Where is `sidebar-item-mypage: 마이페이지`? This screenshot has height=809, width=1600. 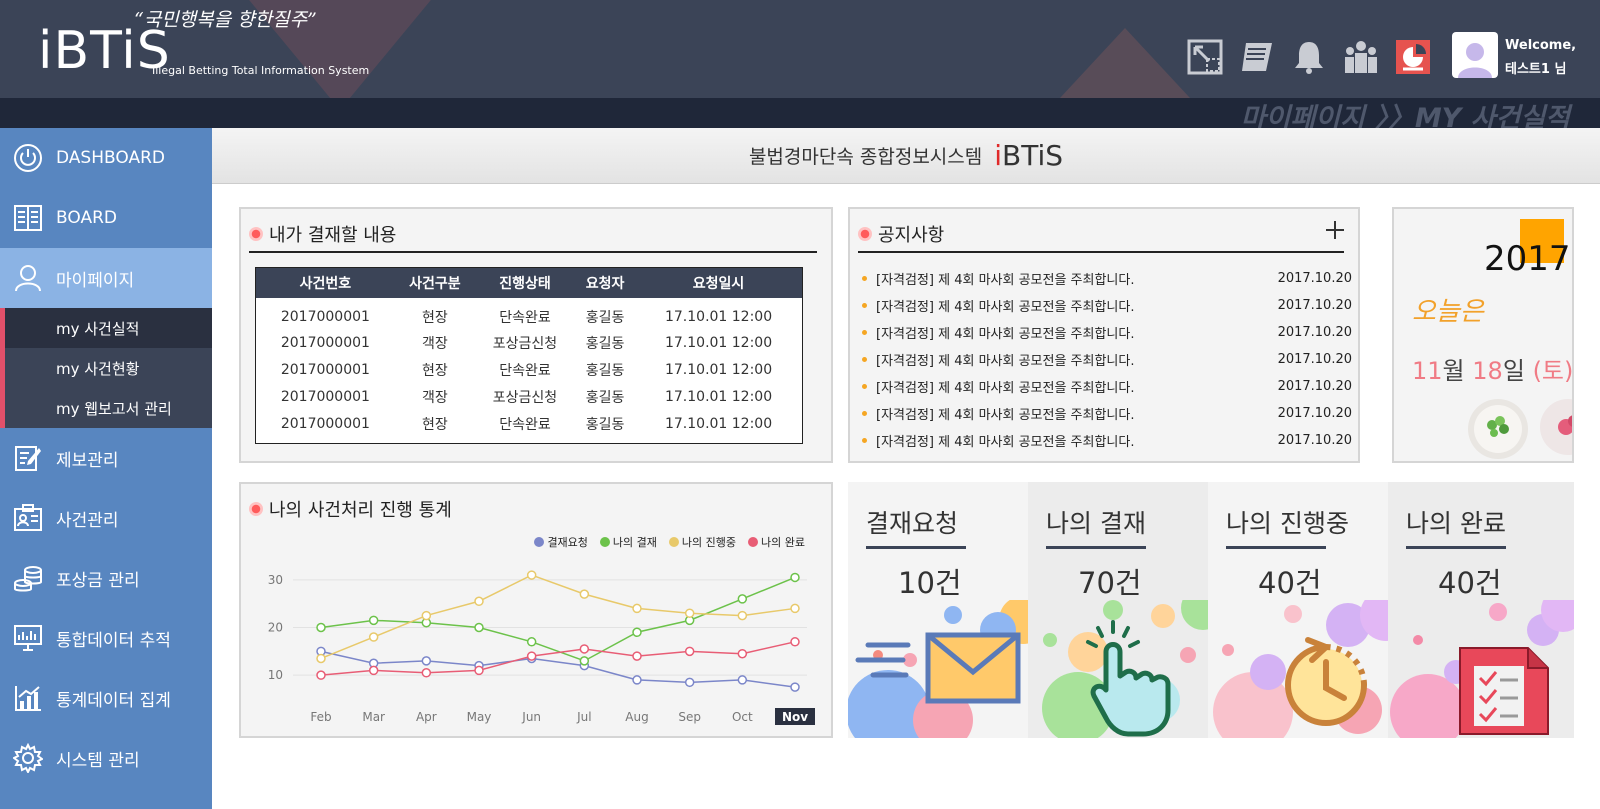
sidebar-item-mypage: 마이페이지 is located at coordinates (106, 278).